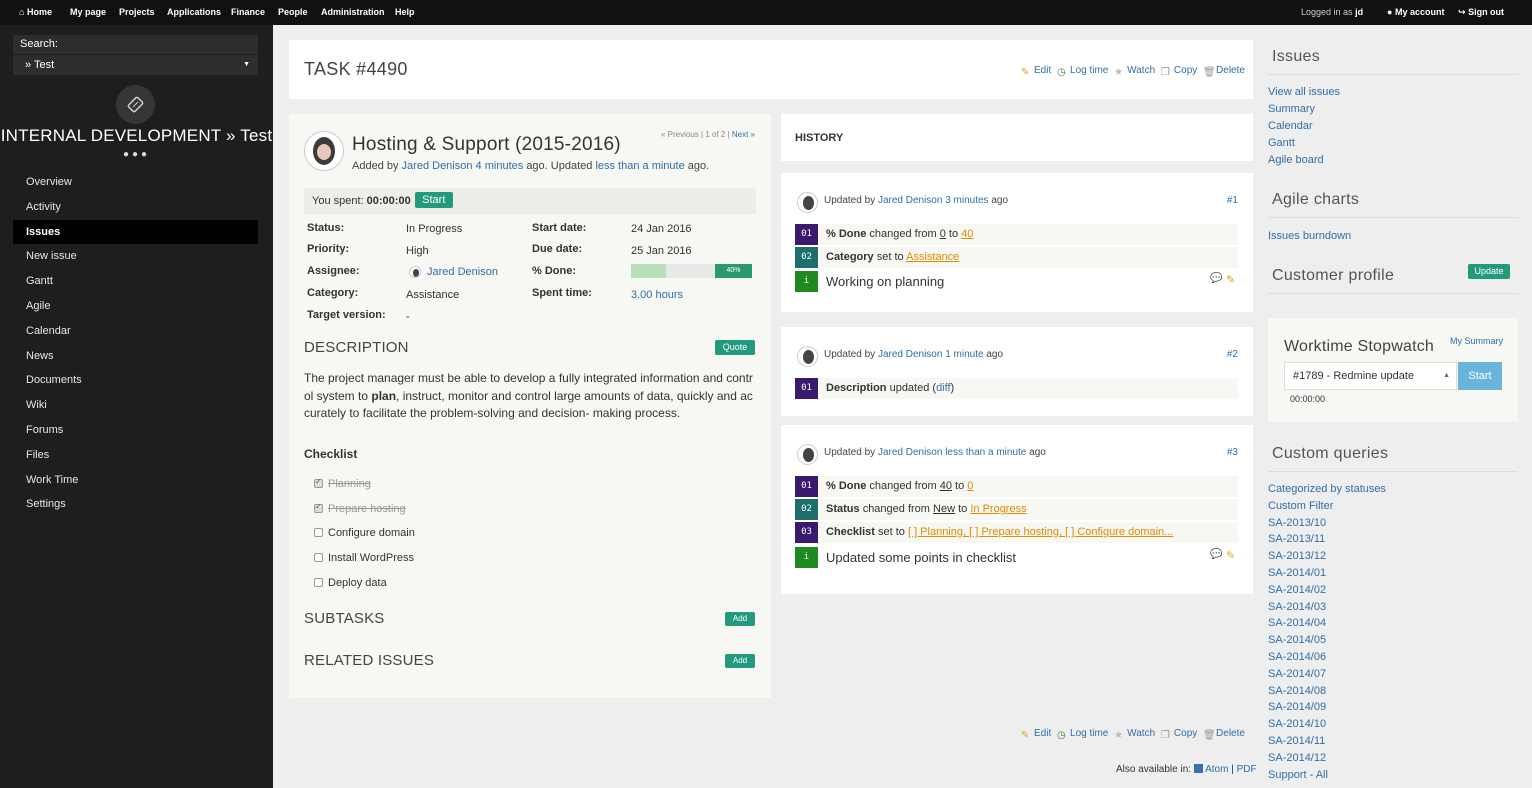 The height and width of the screenshot is (788, 1532). What do you see at coordinates (135, 256) in the screenshot?
I see `sidebar-item-new-issue: New issue` at bounding box center [135, 256].